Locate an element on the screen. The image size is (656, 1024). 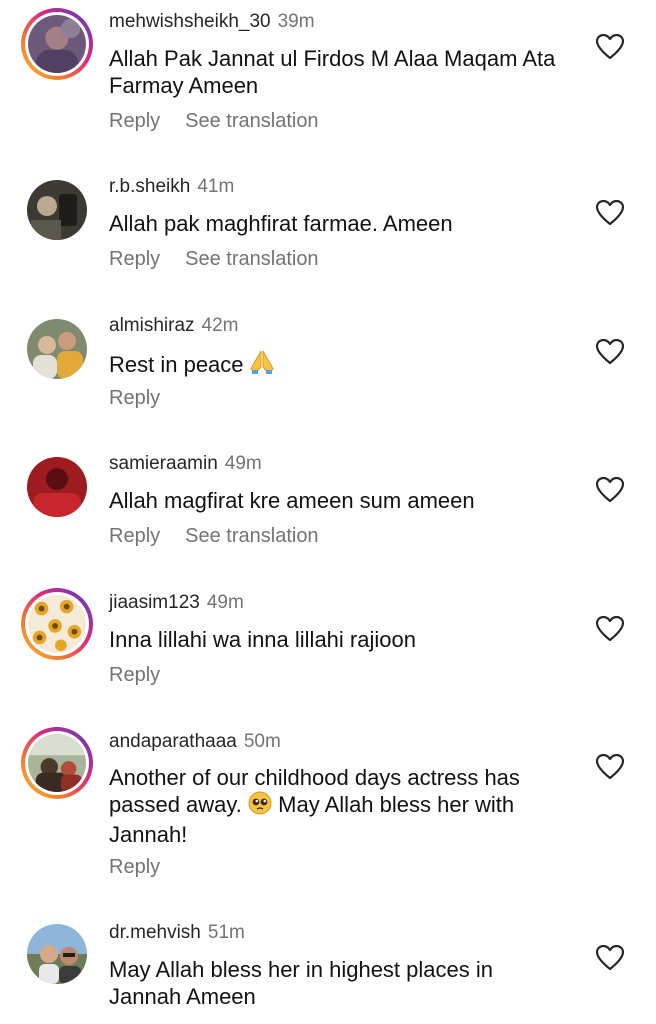
folded-hands-emoji is located at coordinates (262, 365).